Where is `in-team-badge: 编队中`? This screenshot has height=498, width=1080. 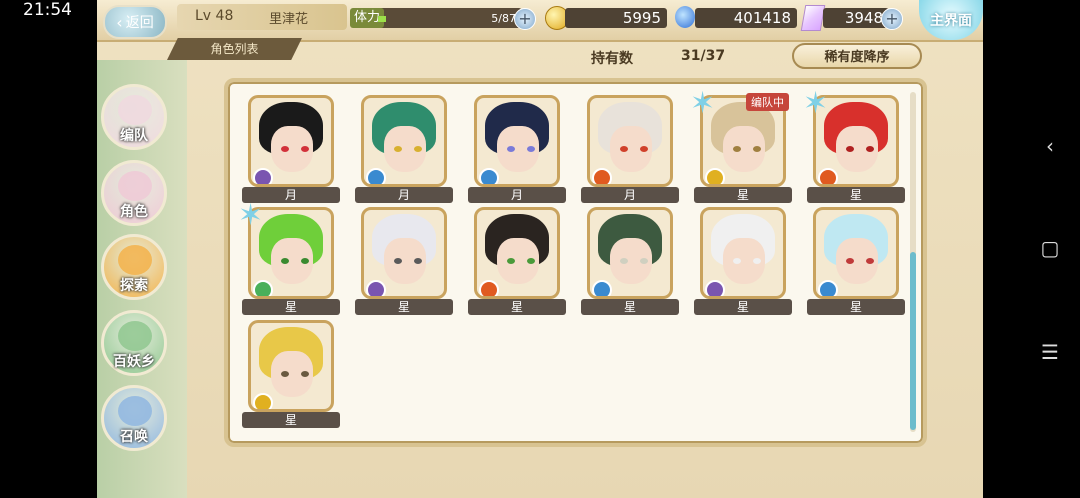
in-team-badge: 编队中 is located at coordinates (767, 102).